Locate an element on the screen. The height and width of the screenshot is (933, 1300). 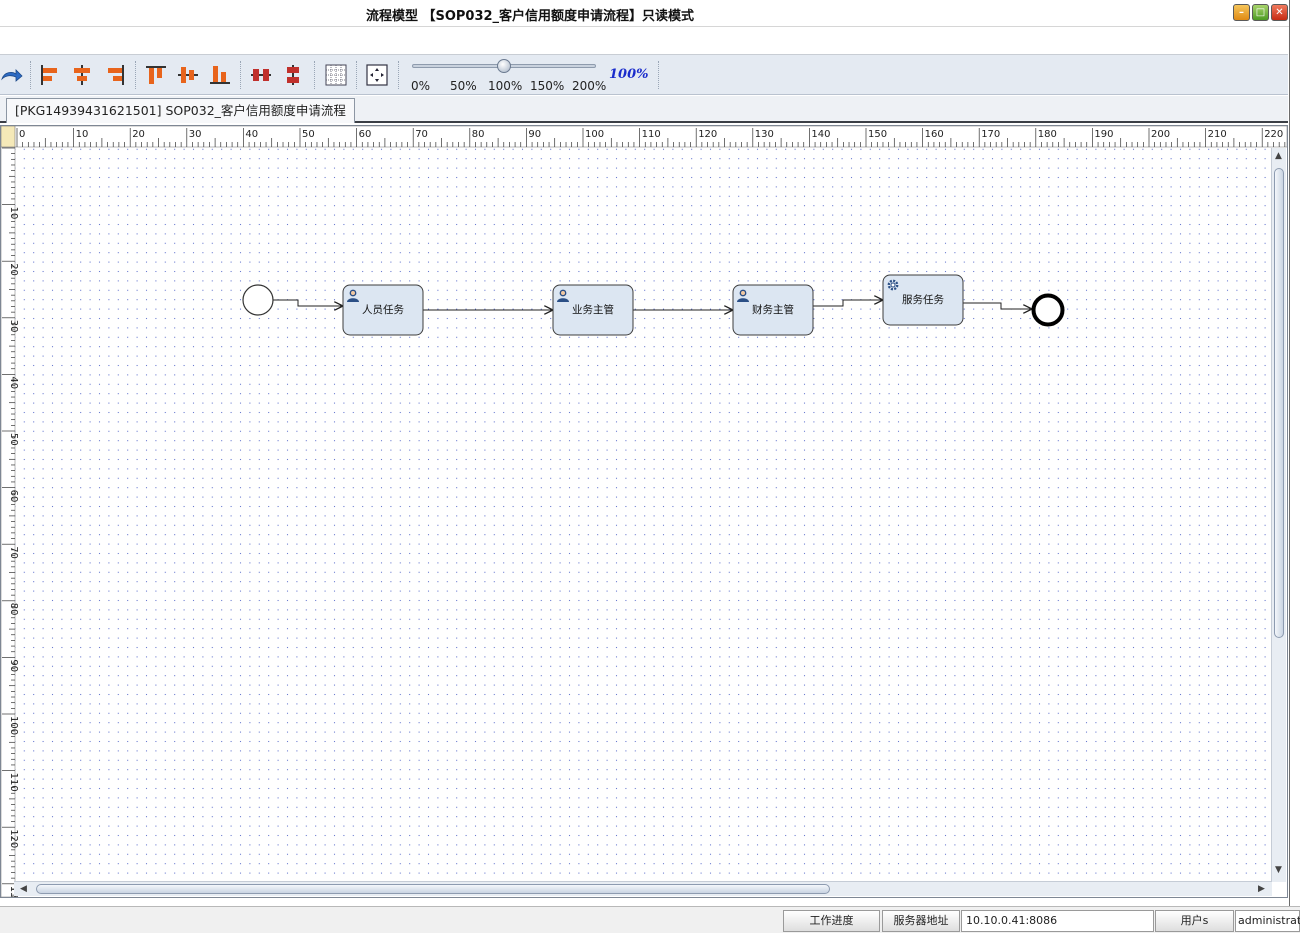
ruler-label: 140 is located at coordinates (820, 134).